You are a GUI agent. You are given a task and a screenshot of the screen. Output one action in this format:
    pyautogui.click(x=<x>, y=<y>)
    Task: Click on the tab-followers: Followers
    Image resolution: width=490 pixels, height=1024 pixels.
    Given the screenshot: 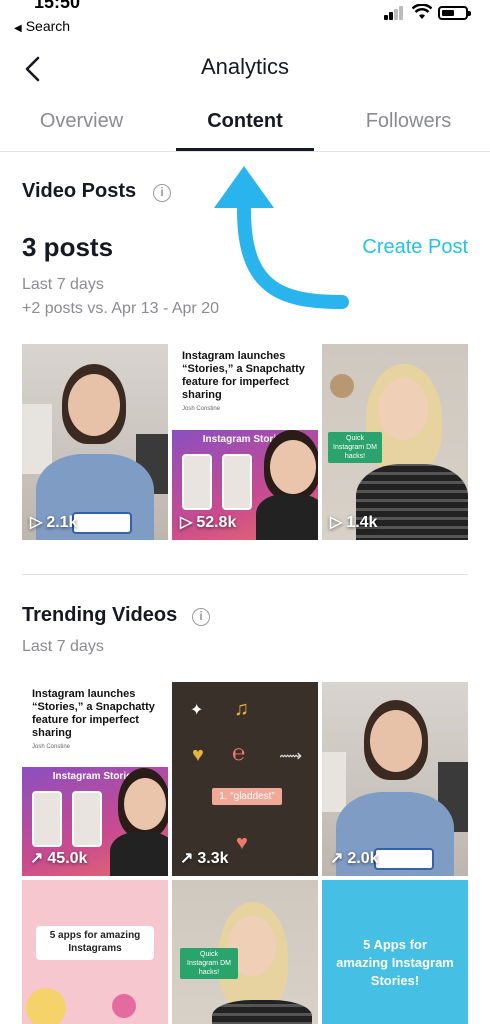 What is the action you would take?
    pyautogui.click(x=408, y=121)
    